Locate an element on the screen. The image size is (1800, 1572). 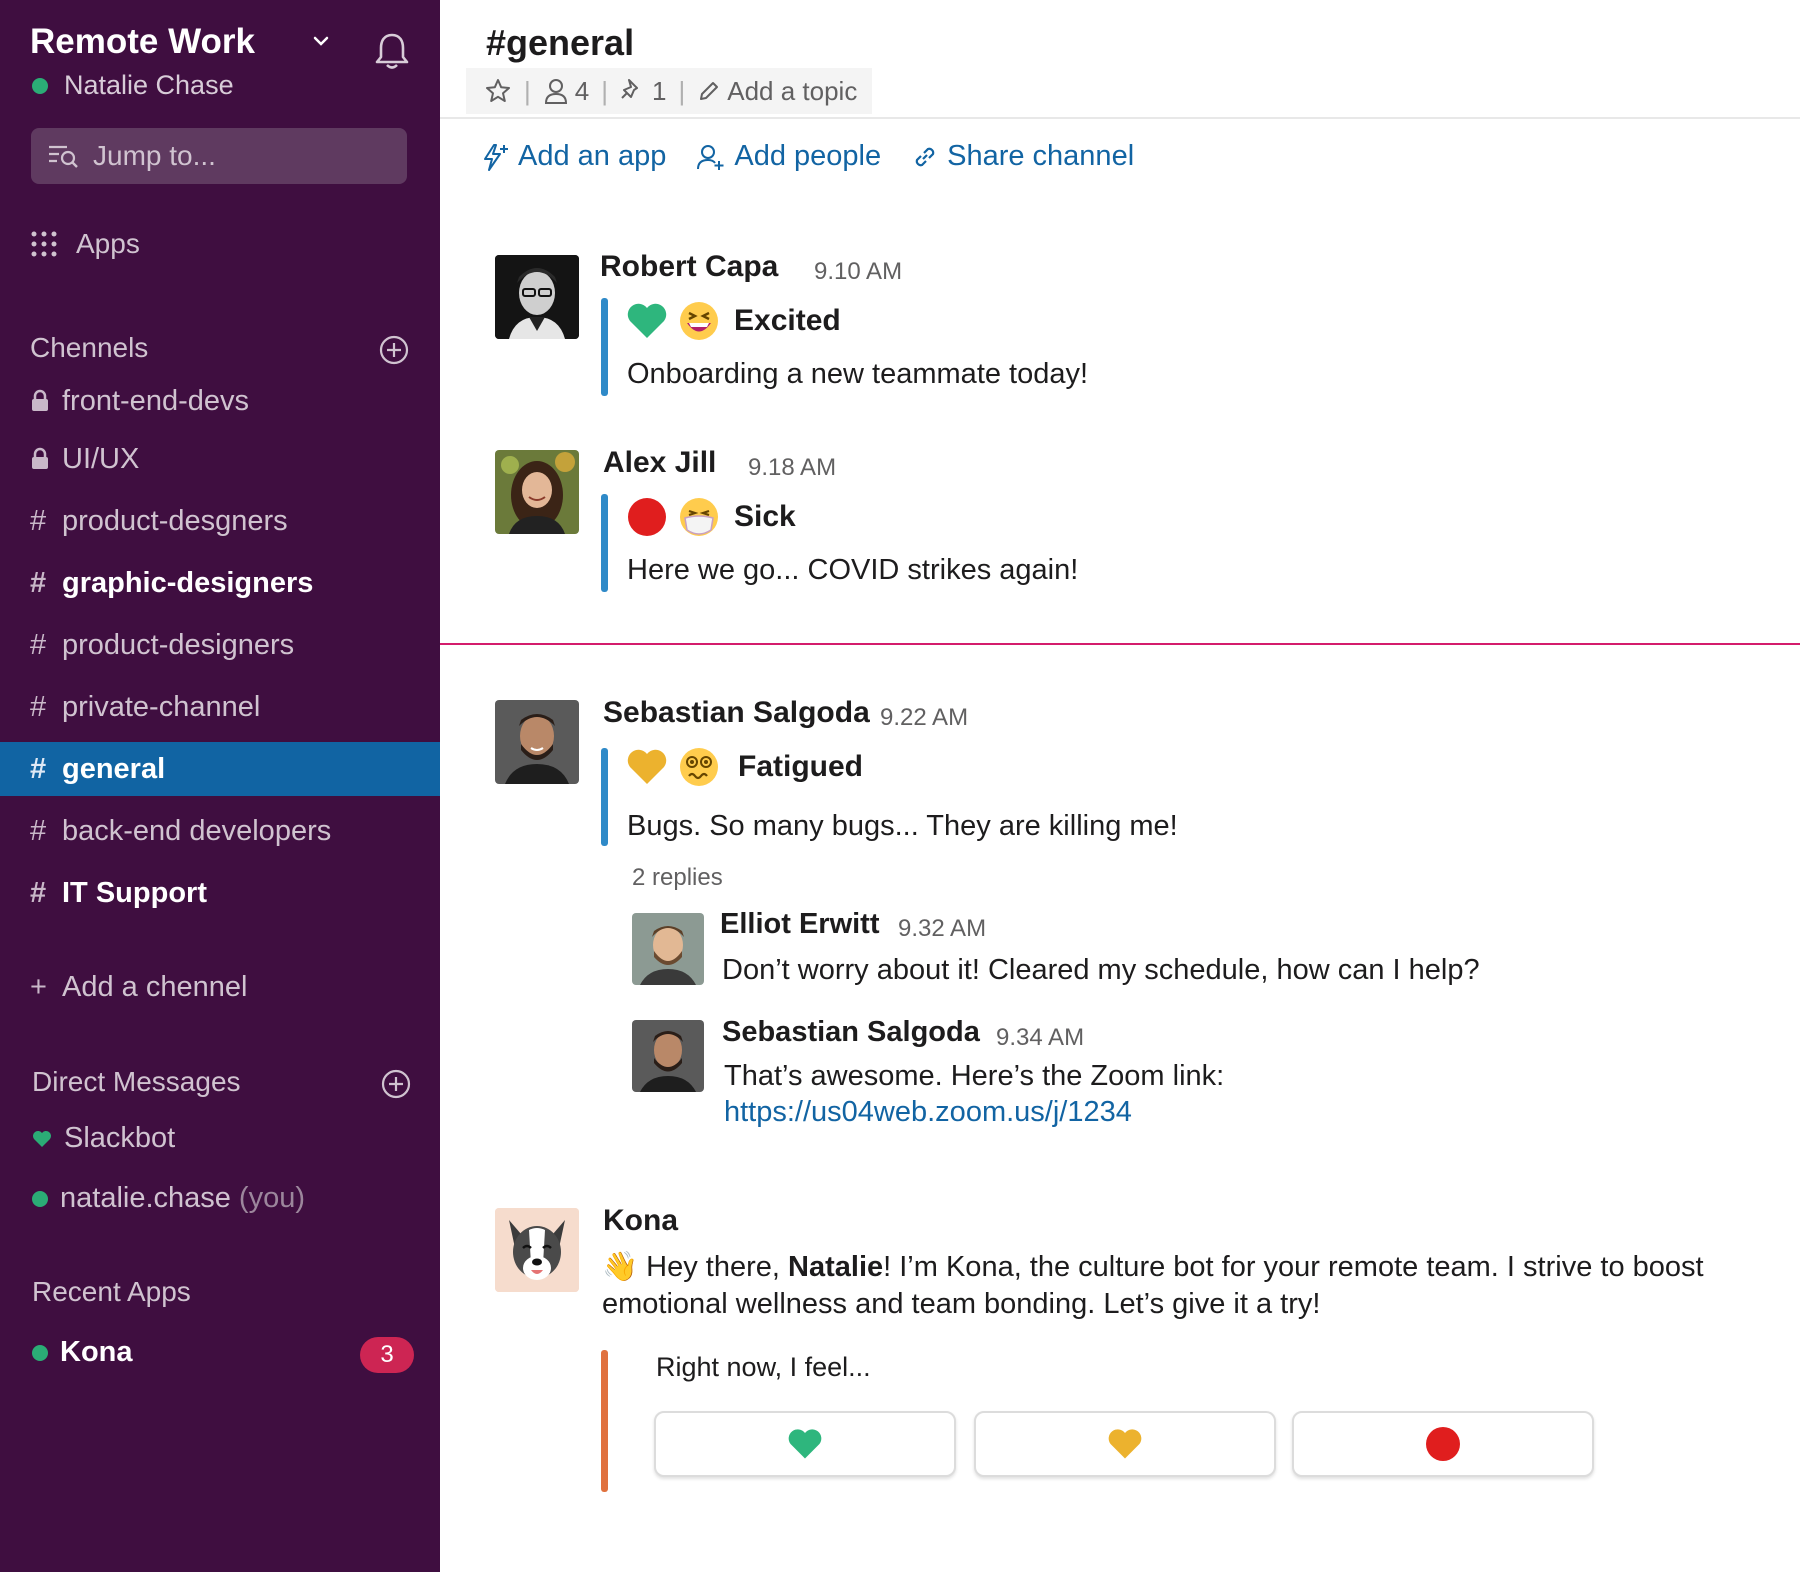
star-icon is located at coordinates (498, 91).